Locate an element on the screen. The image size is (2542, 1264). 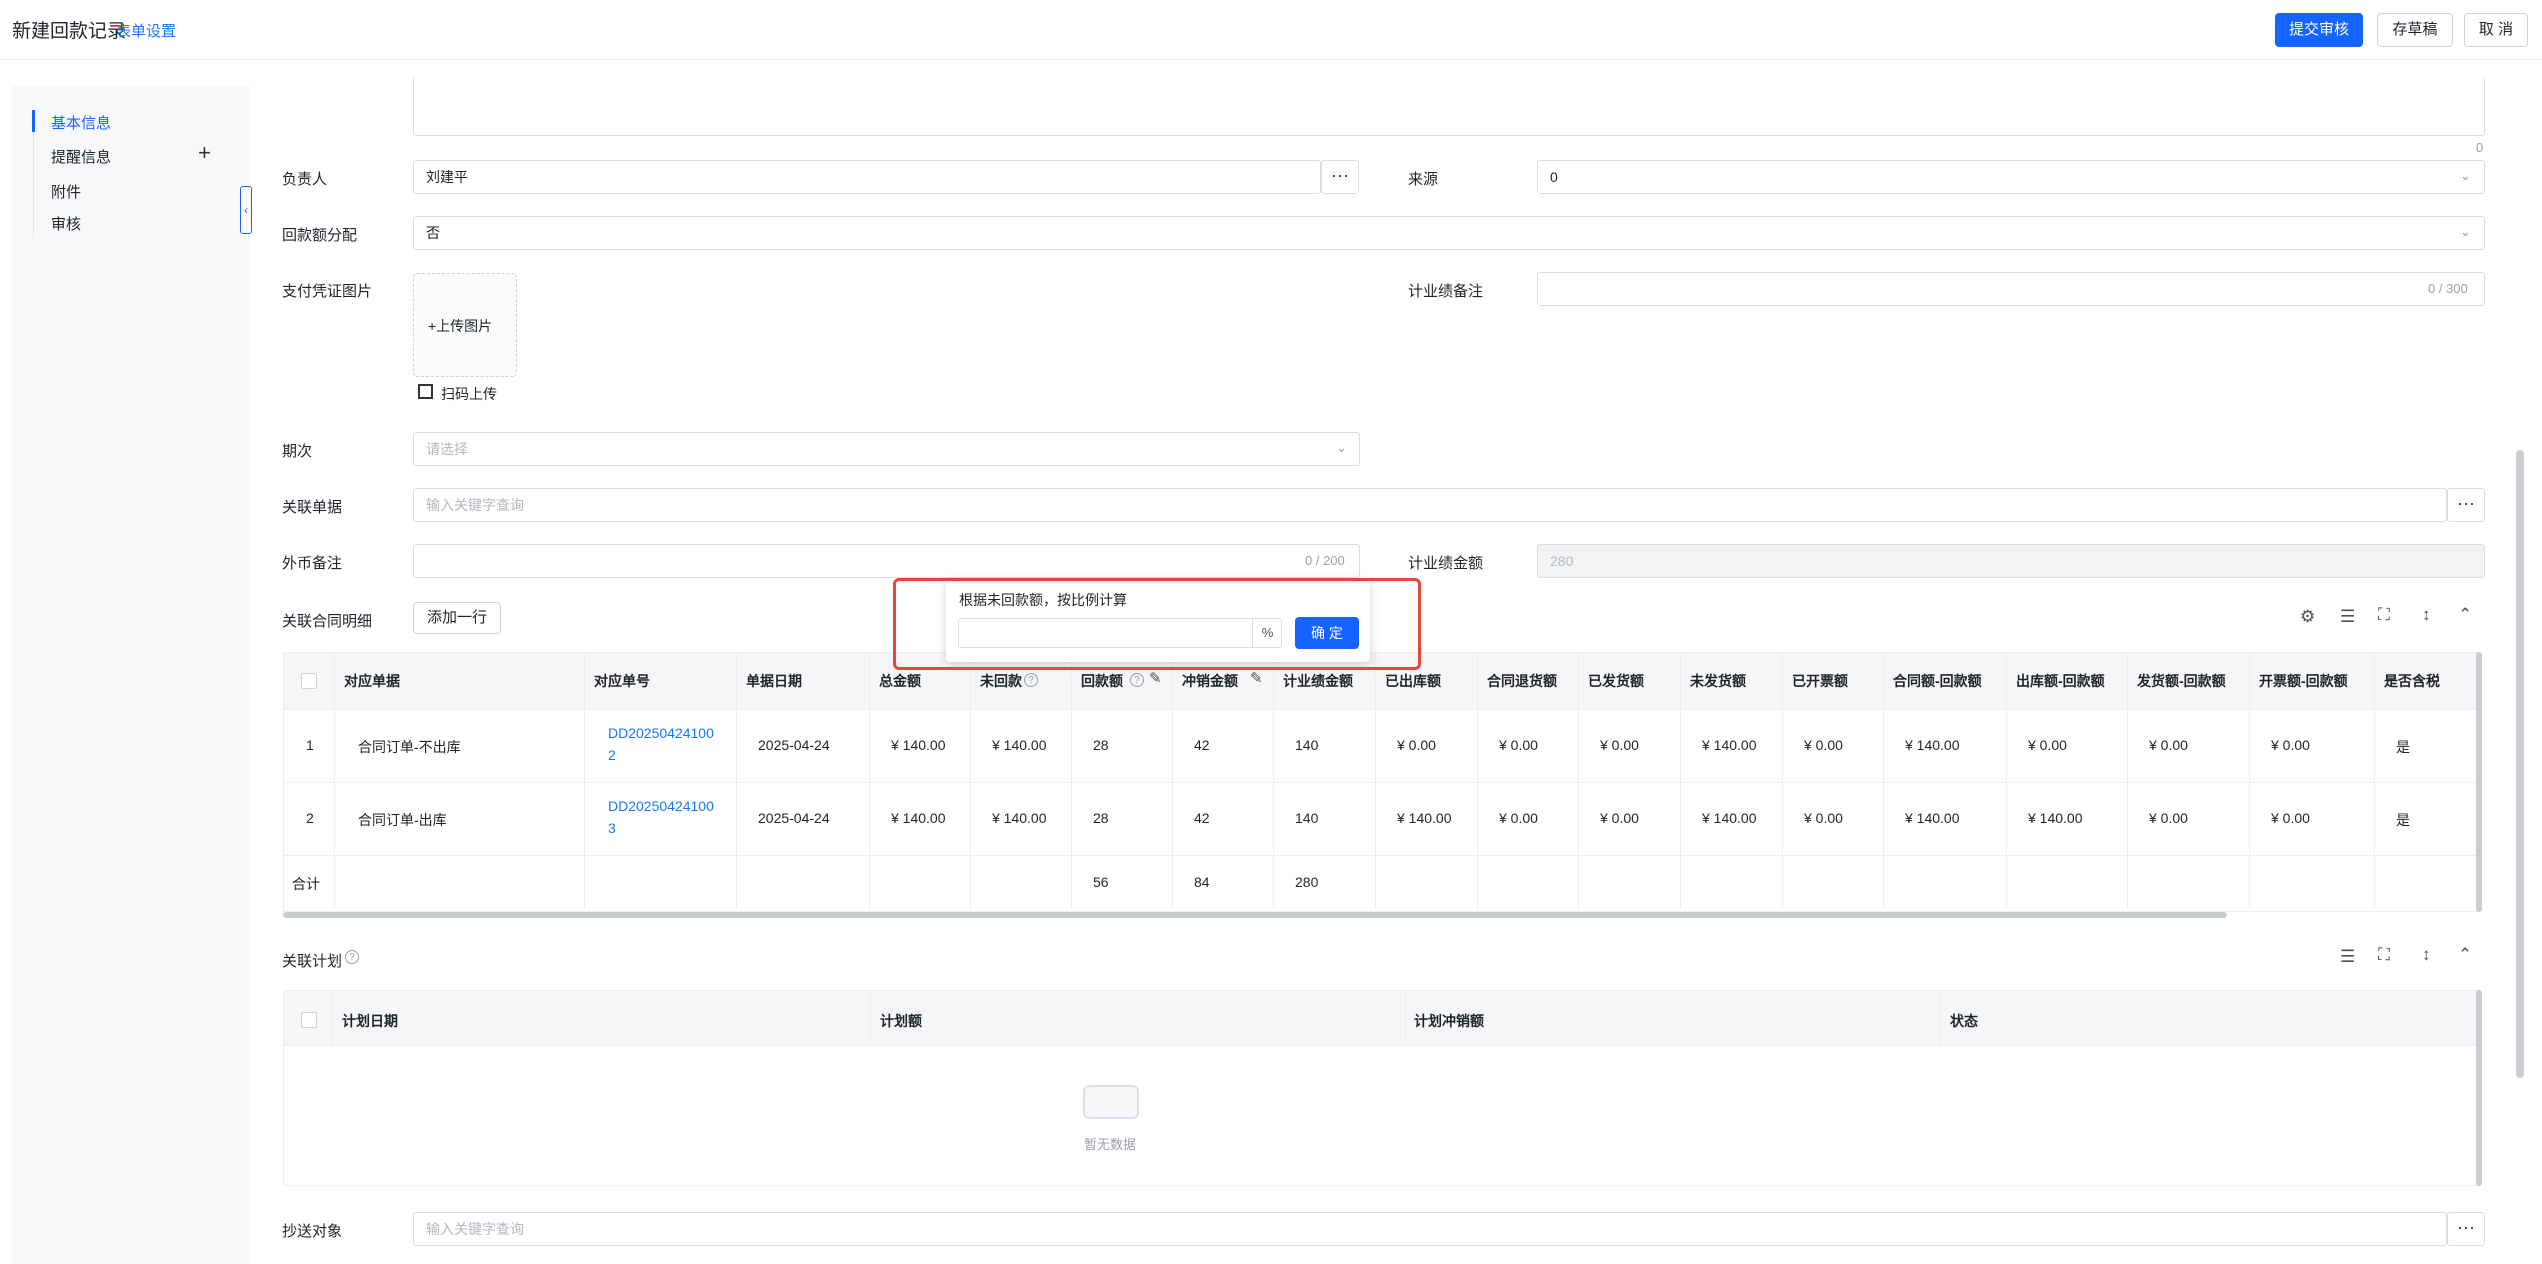
allocation-label: 回款额分配 is located at coordinates (320, 235).